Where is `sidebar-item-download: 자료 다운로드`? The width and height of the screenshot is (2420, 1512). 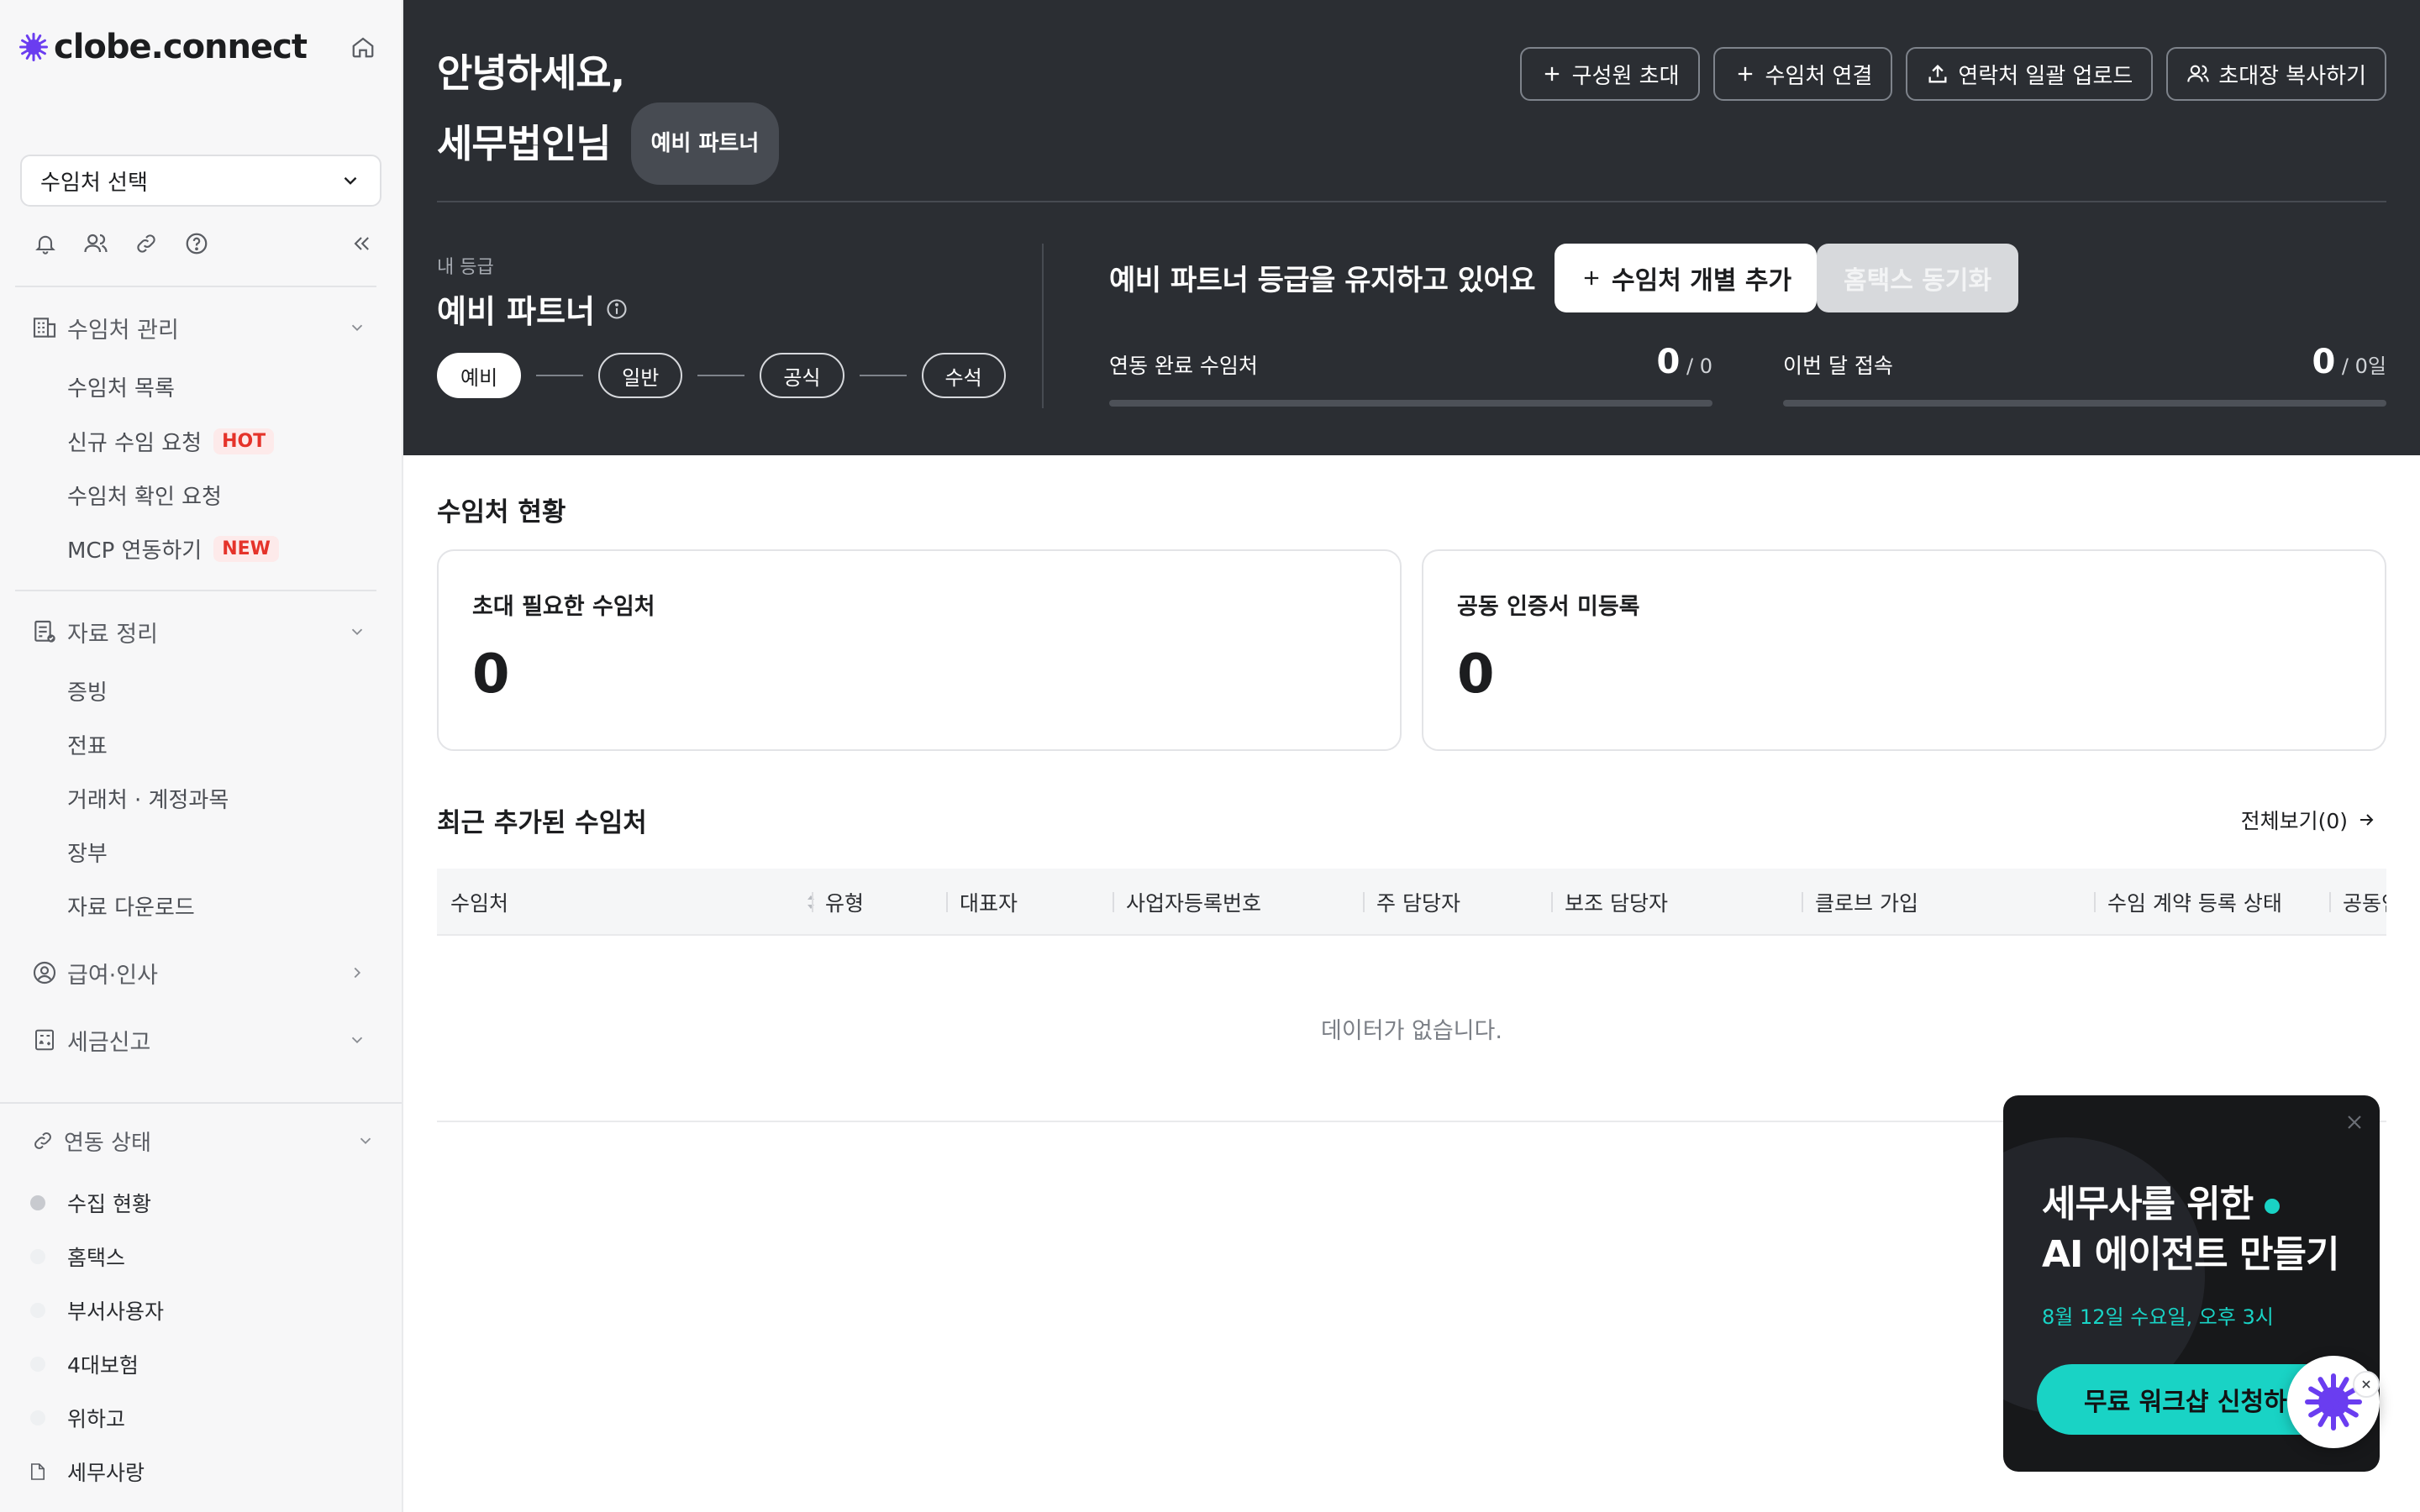
sidebar-item-download: 자료 다운로드 is located at coordinates (131, 905).